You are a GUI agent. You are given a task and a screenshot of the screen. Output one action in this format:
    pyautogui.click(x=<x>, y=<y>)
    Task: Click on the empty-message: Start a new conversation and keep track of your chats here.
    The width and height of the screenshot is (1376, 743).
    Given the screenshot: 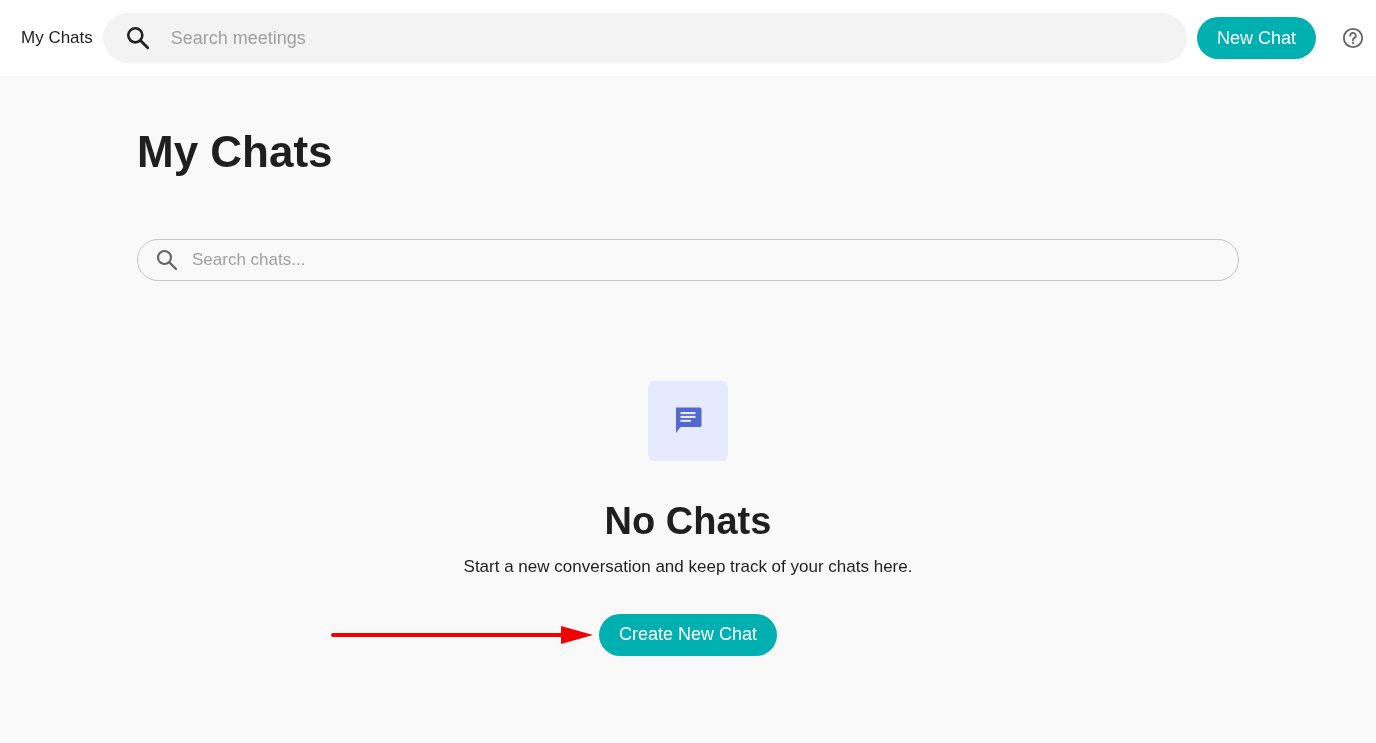 What is the action you would take?
    pyautogui.click(x=688, y=567)
    